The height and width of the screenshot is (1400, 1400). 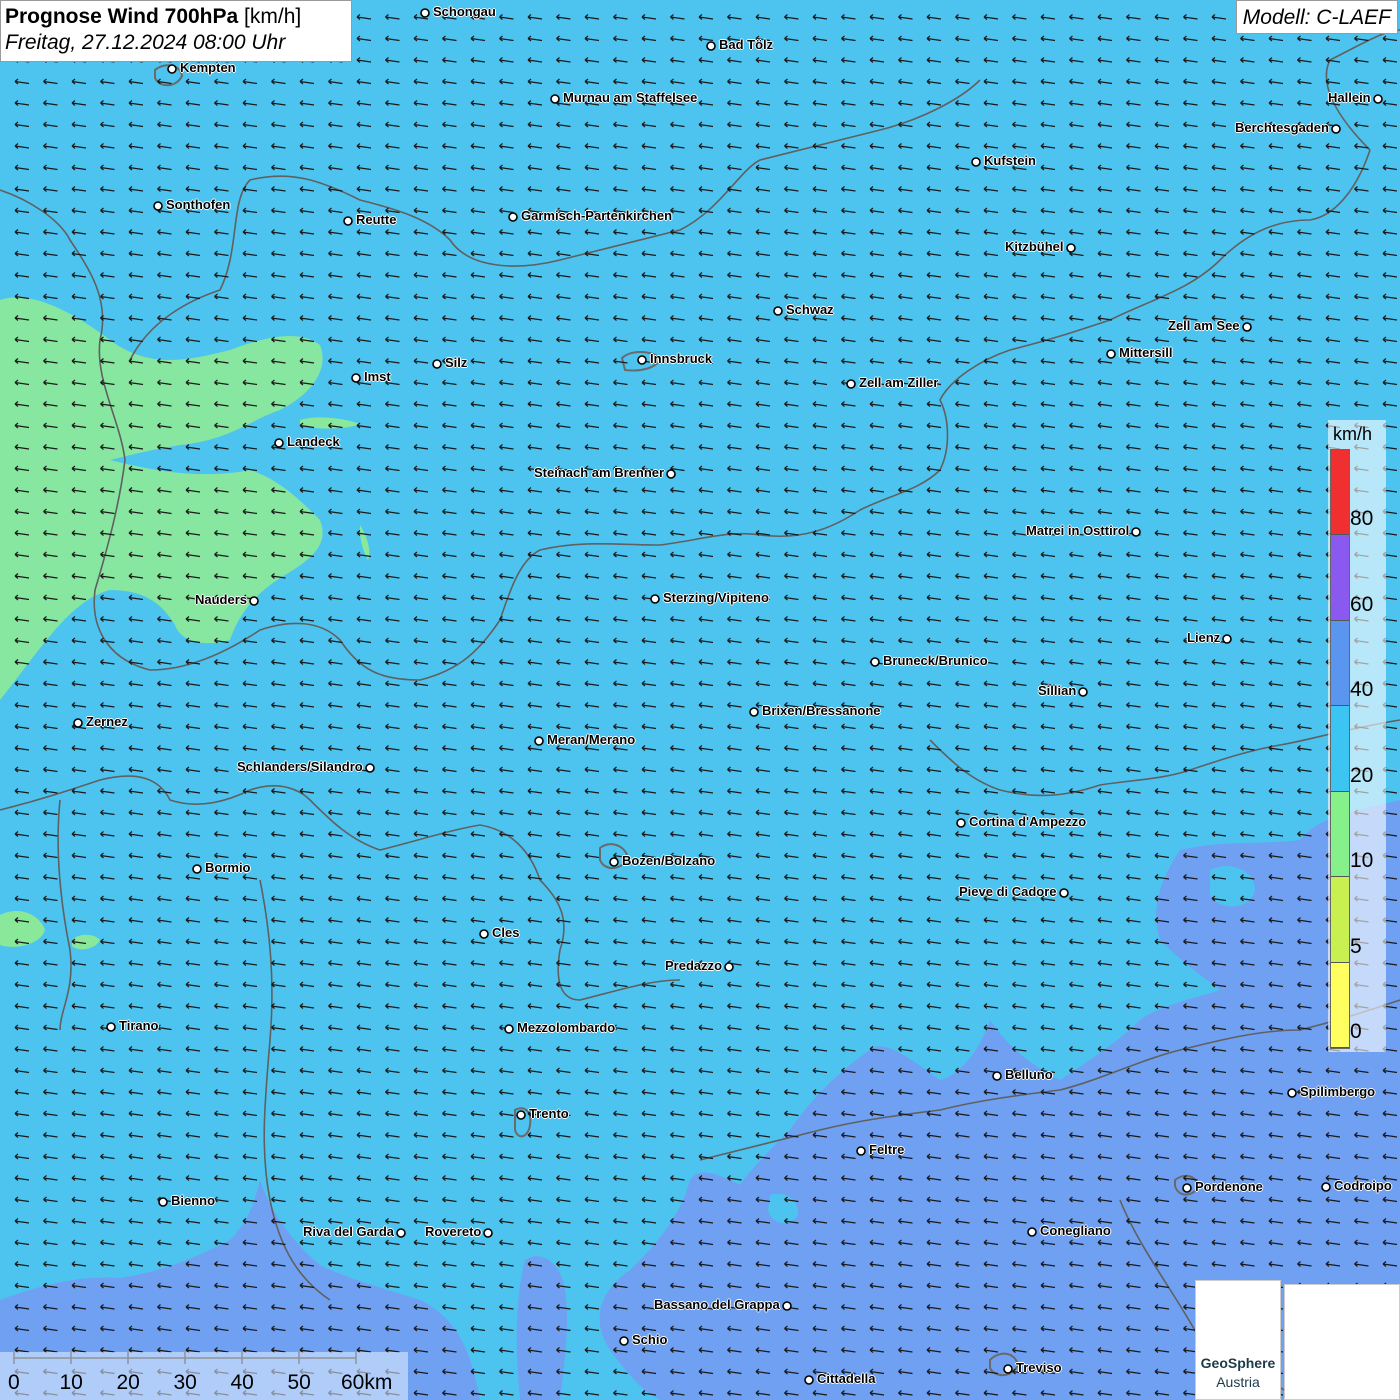 What do you see at coordinates (542, 1328) in the screenshot?
I see `strong-zone-patch` at bounding box center [542, 1328].